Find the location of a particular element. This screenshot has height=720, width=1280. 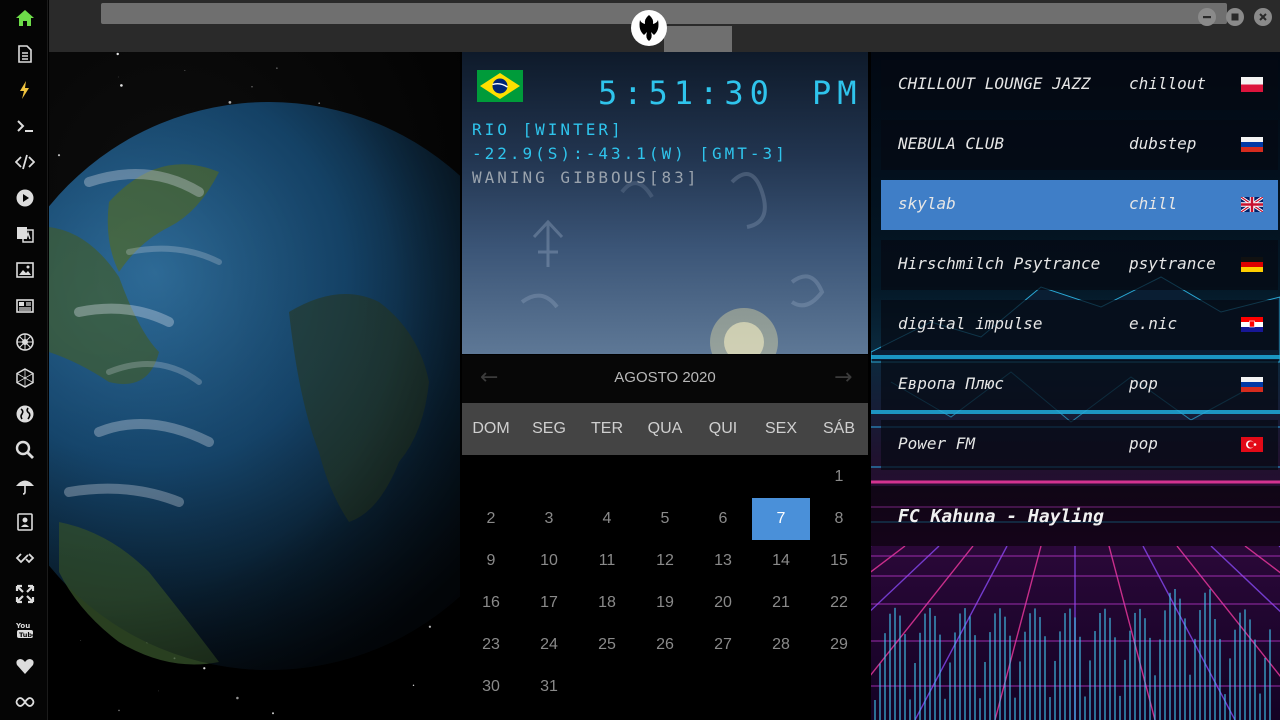

rebel-icon is located at coordinates (25, 342).